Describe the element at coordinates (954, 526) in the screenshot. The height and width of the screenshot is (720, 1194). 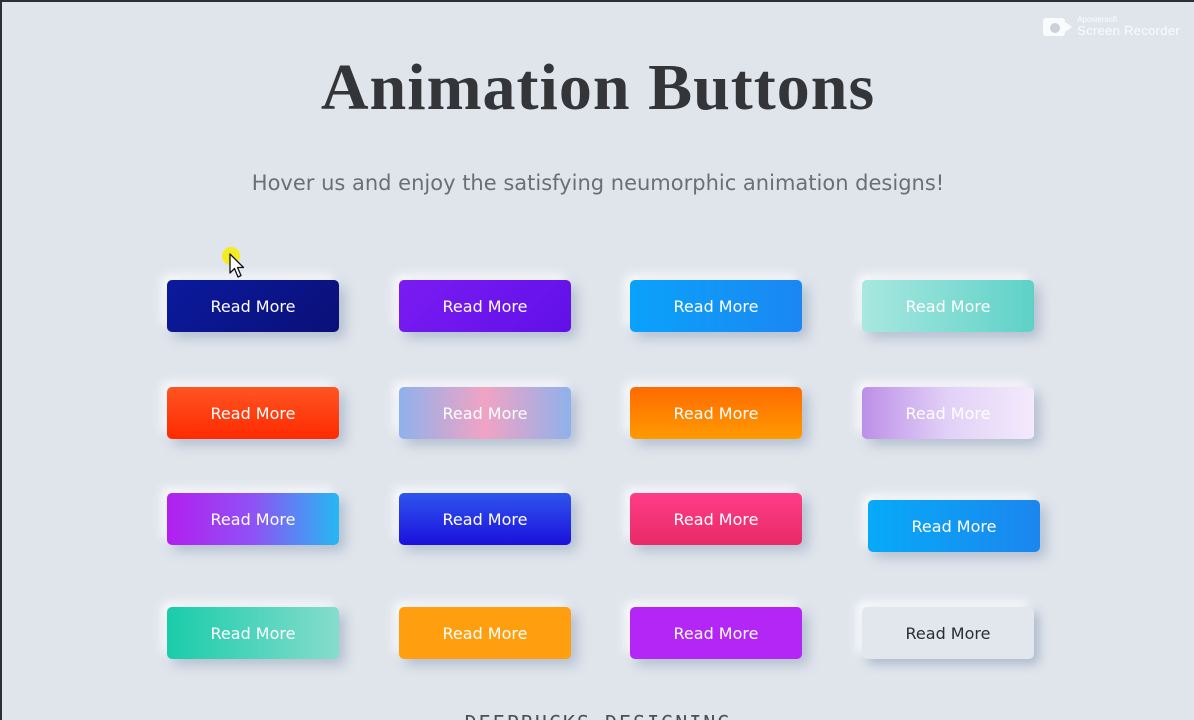
I see `read-more-button-12: Read More` at that location.